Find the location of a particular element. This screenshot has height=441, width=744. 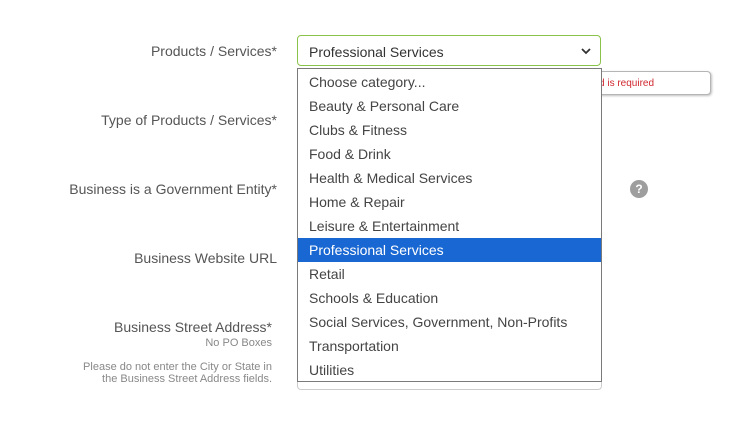

address-note-line-1: Please do not enter the City or State in is located at coordinates (177, 367).